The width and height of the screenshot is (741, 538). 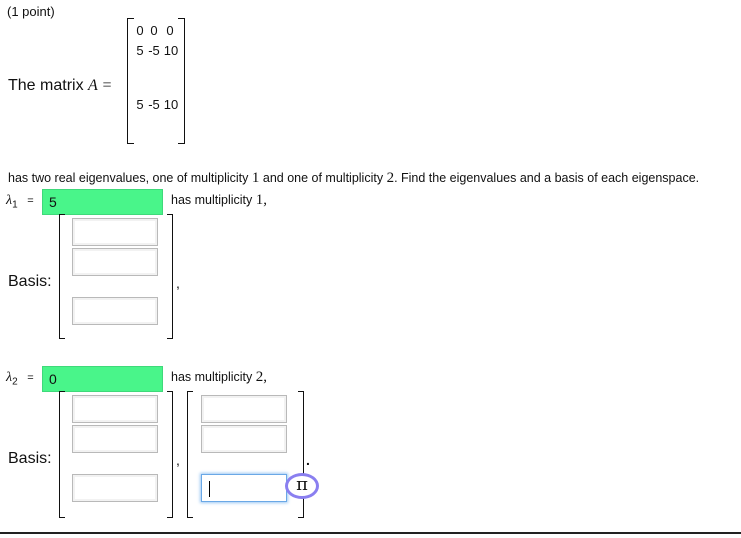 What do you see at coordinates (308, 460) in the screenshot?
I see `basis2-period: .` at bounding box center [308, 460].